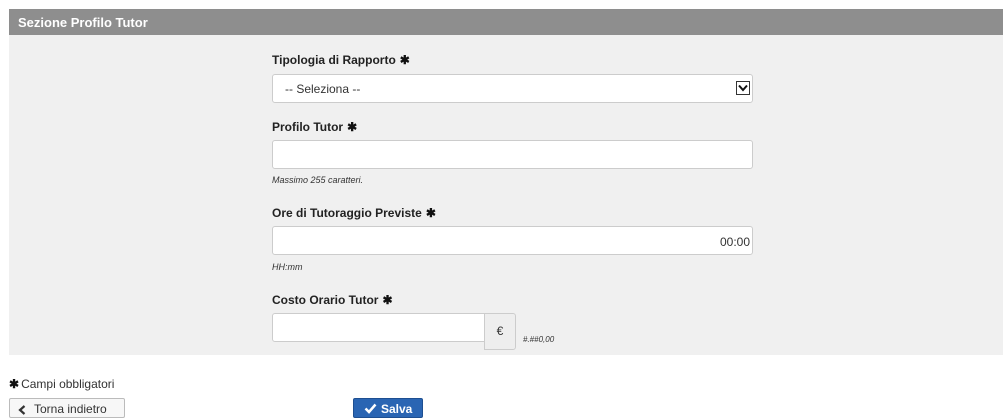 The image size is (1003, 418). What do you see at coordinates (347, 213) in the screenshot?
I see `ore-label-text: Ore di Tutoraggio Previste` at bounding box center [347, 213].